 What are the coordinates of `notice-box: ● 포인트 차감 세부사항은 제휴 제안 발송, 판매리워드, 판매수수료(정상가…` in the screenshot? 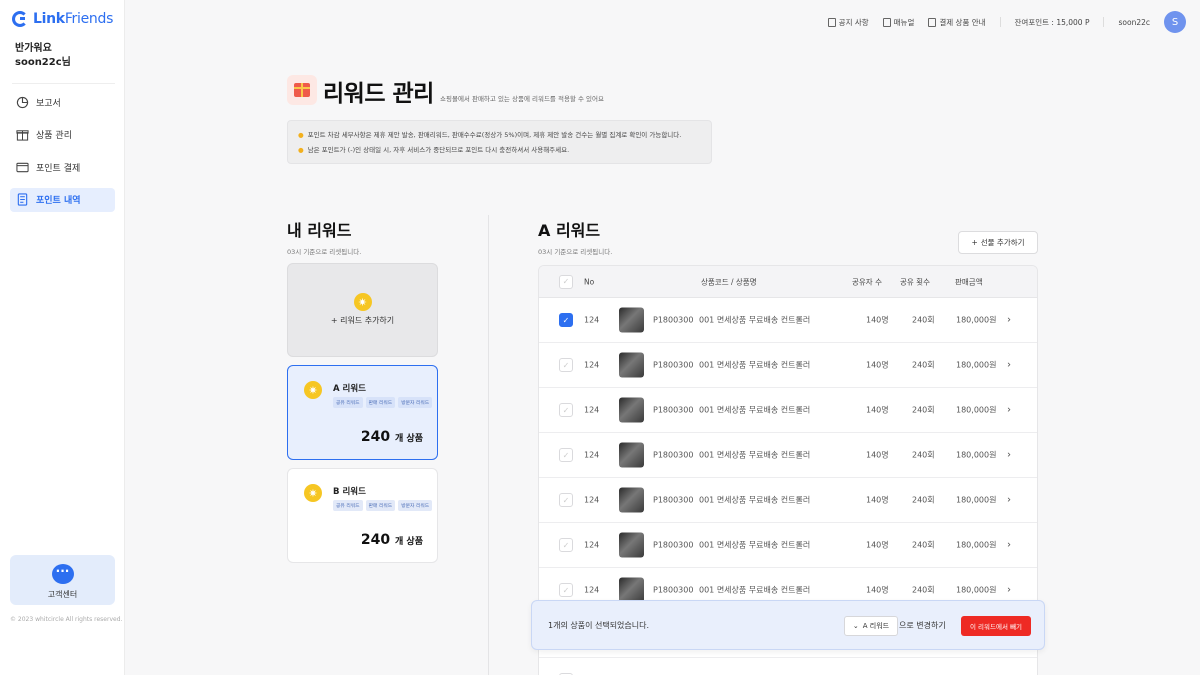 It's located at (499, 142).